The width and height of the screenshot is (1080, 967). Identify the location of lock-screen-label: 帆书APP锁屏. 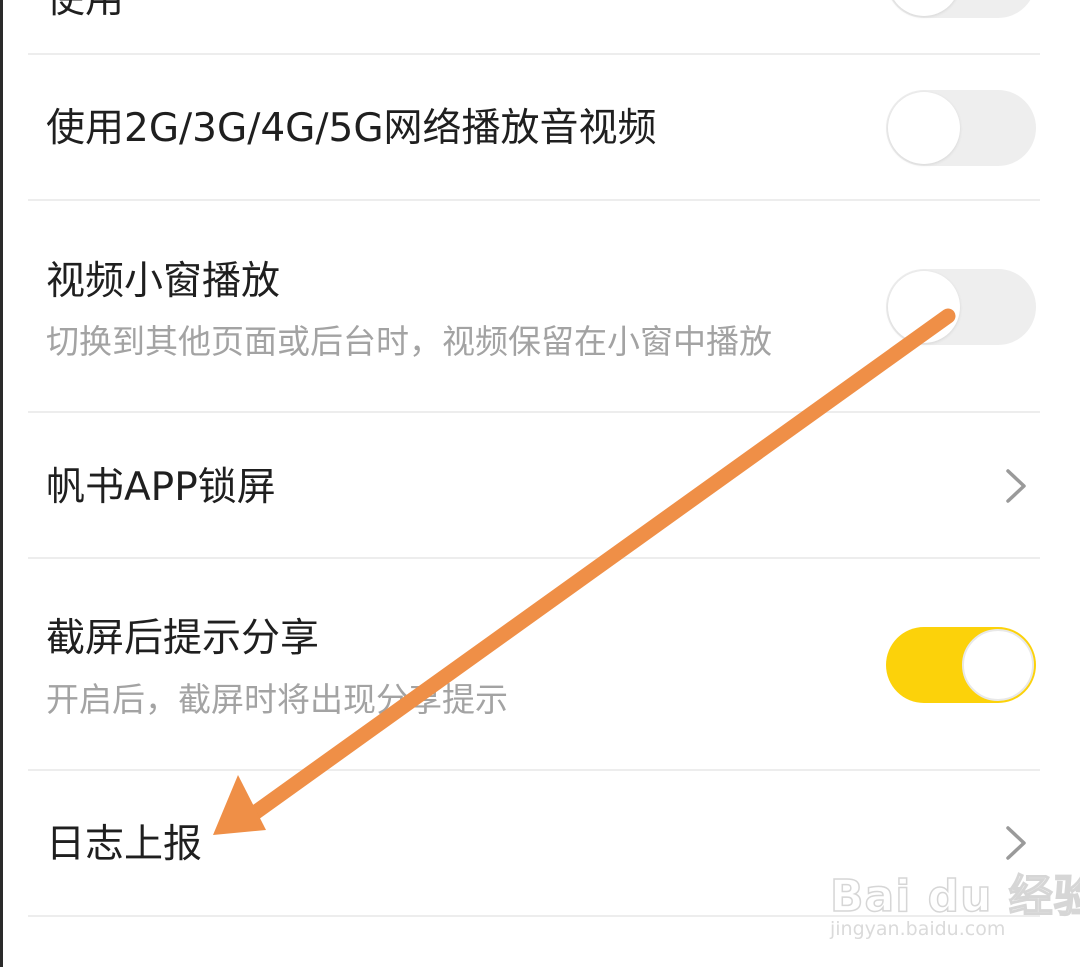
(161, 487).